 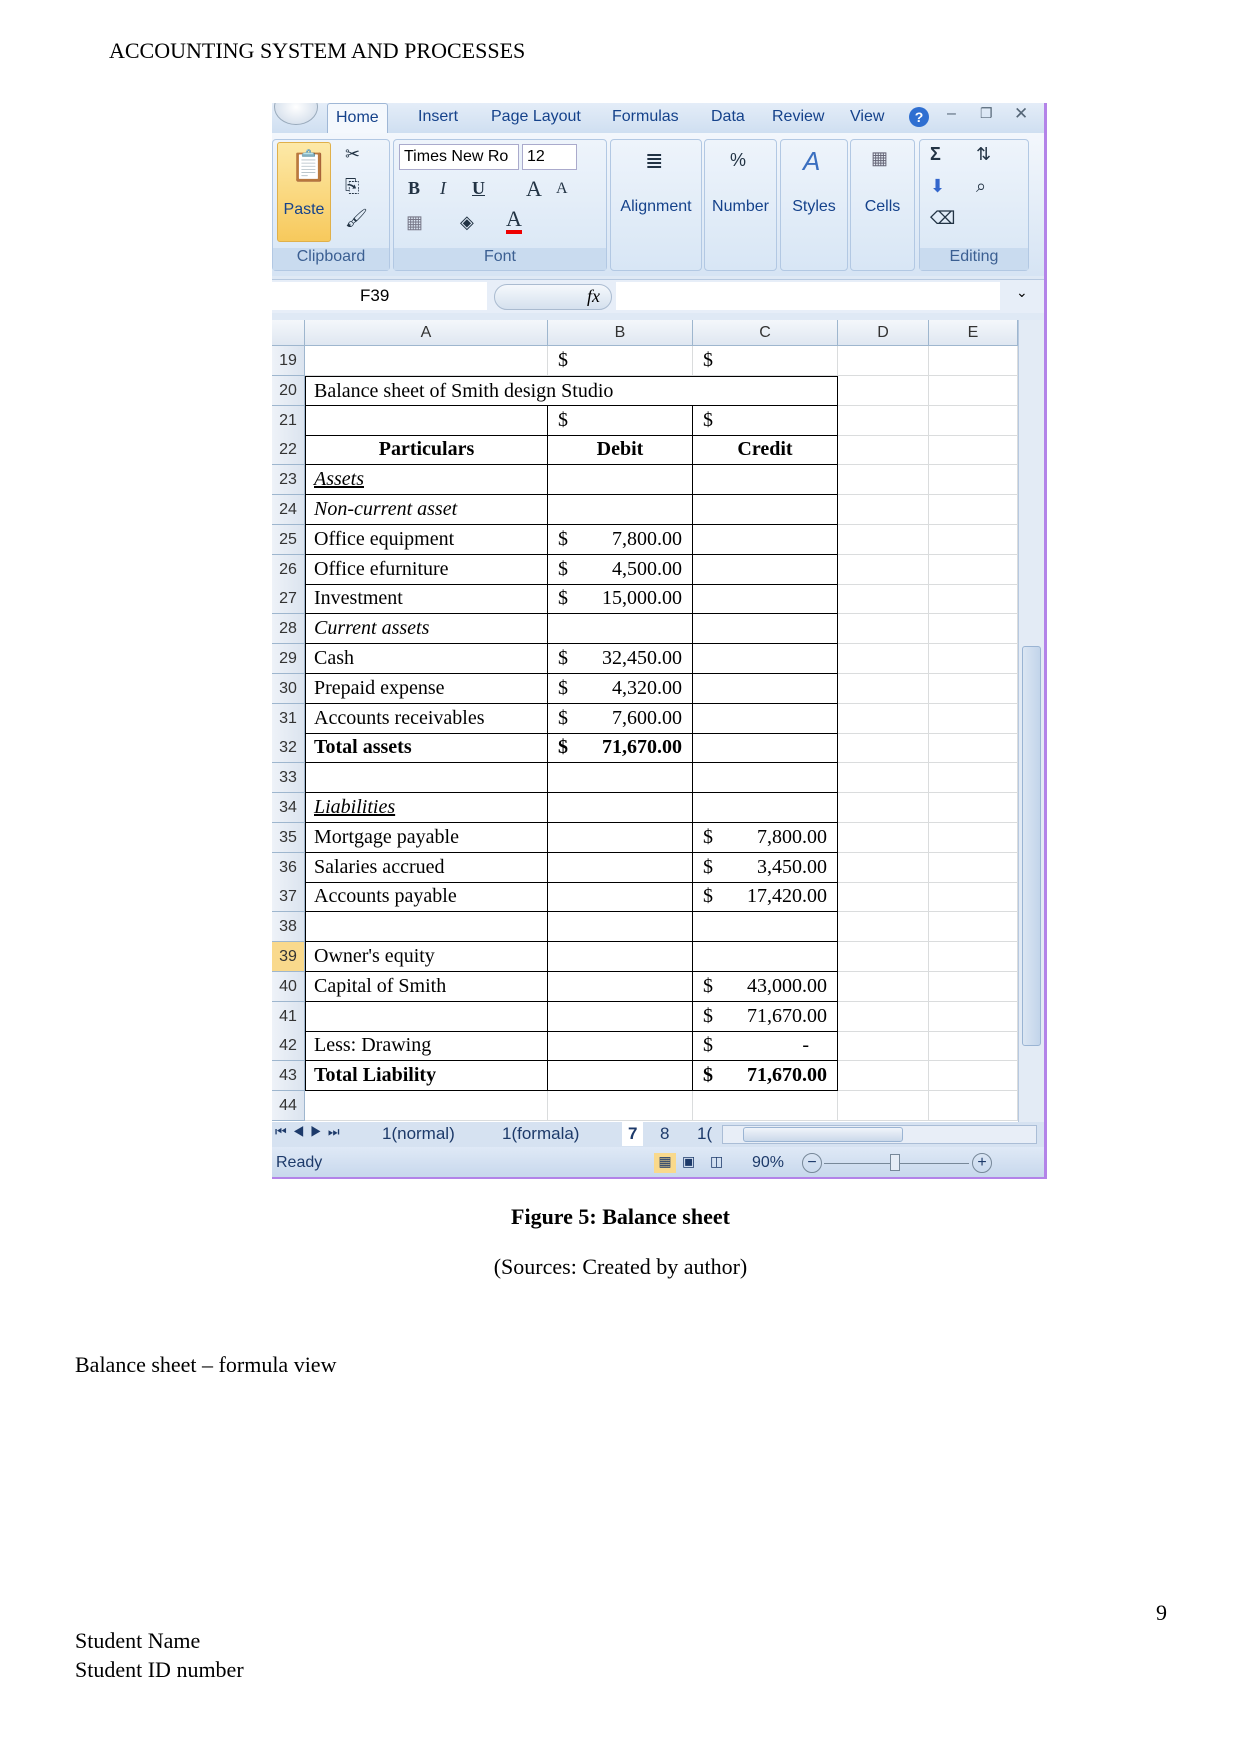 What do you see at coordinates (288, 390) in the screenshot?
I see `row-header: 20` at bounding box center [288, 390].